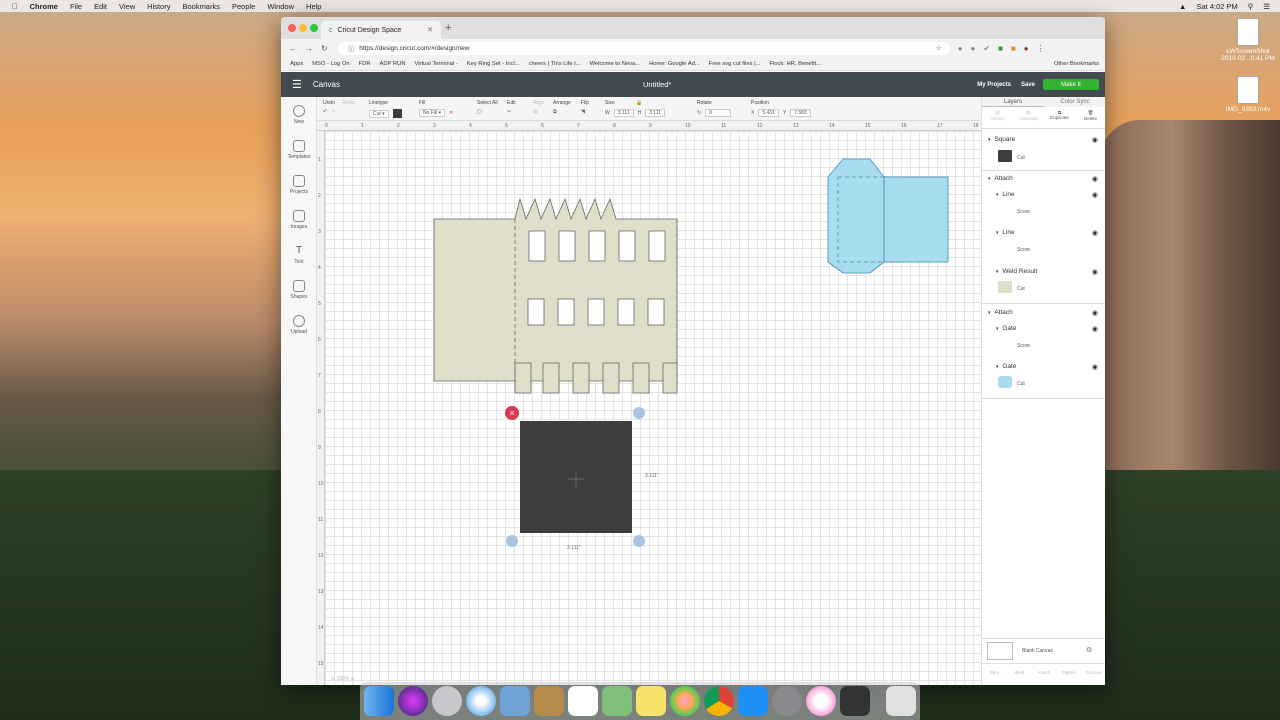  I want to click on forward-icon: →, so click(309, 48).